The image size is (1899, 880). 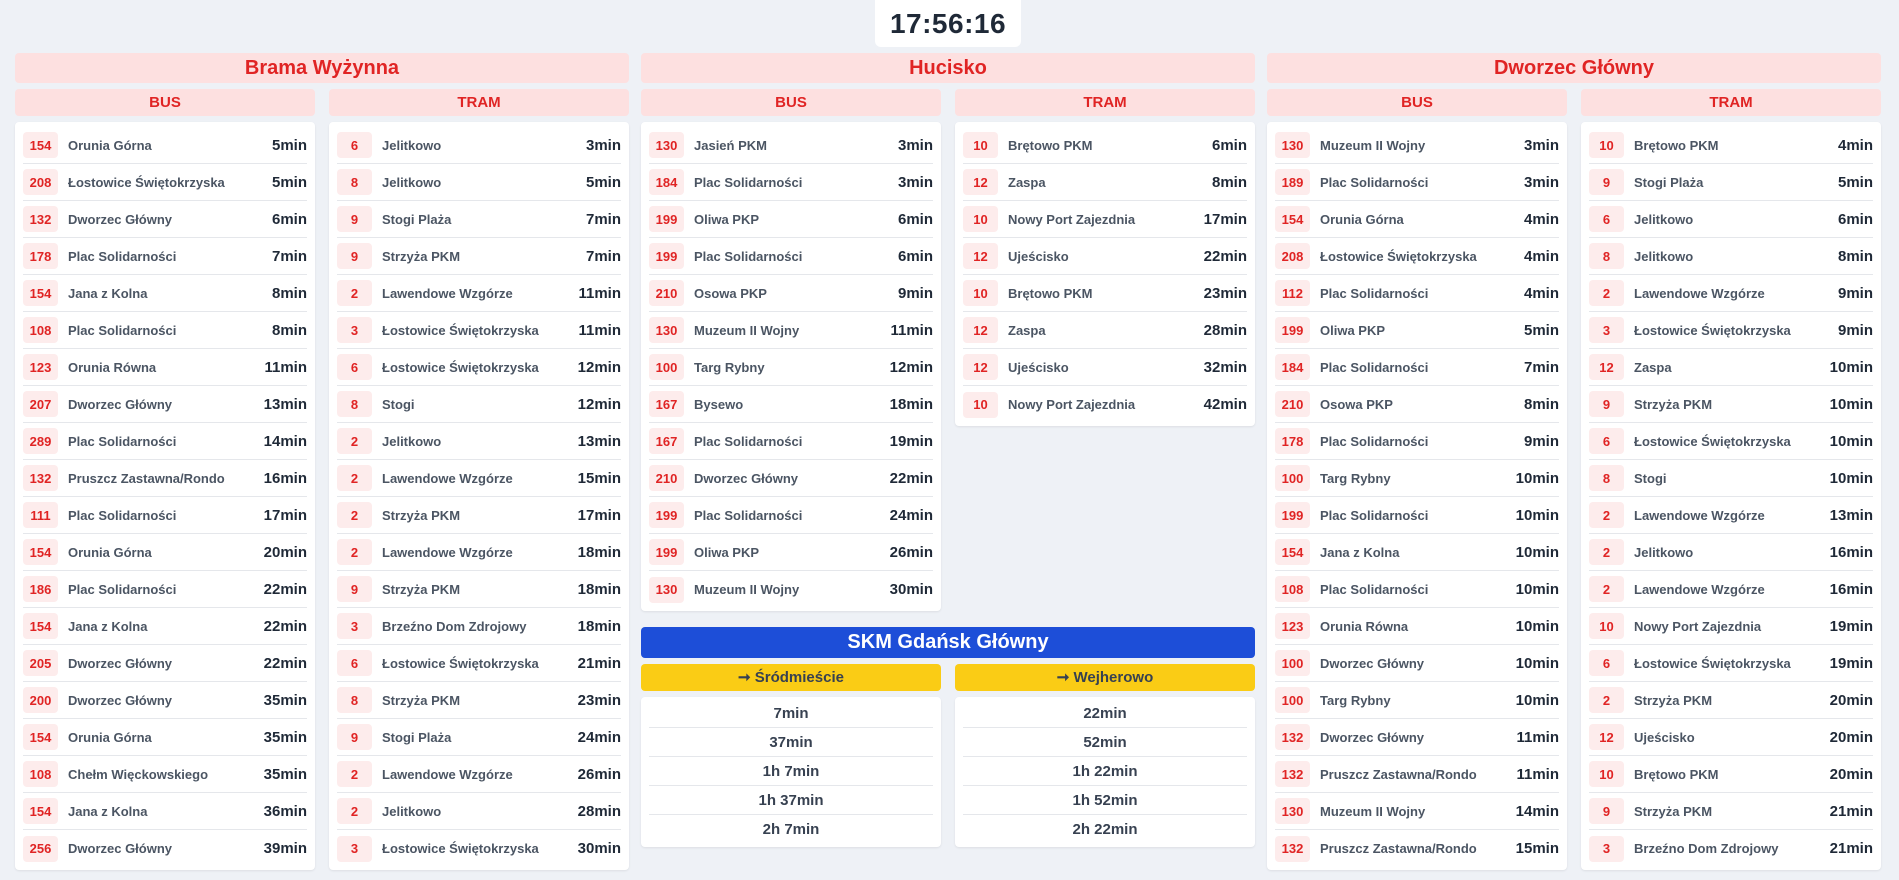 What do you see at coordinates (285, 441) in the screenshot?
I see `arrival-time: 14min` at bounding box center [285, 441].